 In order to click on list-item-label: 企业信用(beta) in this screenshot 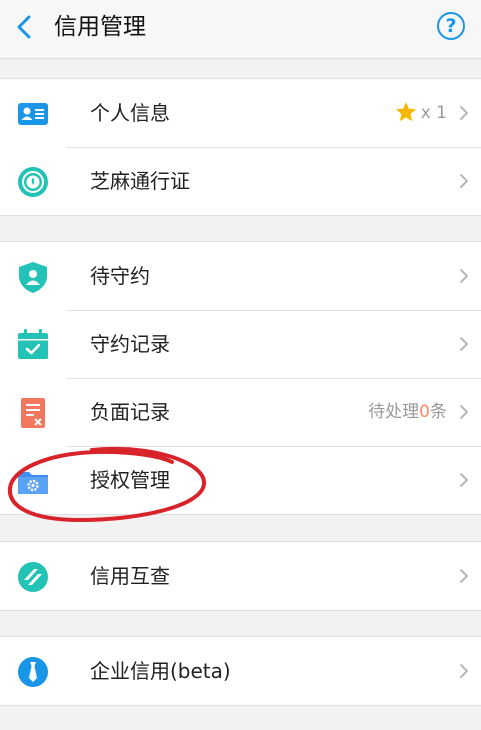, I will do `click(160, 671)`.